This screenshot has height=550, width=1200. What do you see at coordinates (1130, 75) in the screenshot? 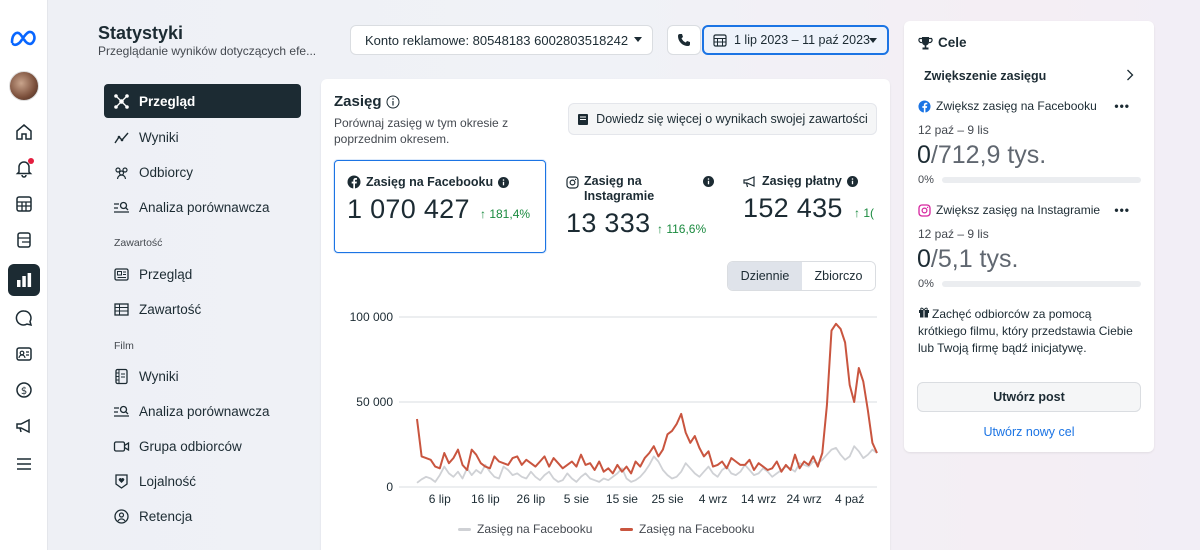
I see `chevron-right-icon` at bounding box center [1130, 75].